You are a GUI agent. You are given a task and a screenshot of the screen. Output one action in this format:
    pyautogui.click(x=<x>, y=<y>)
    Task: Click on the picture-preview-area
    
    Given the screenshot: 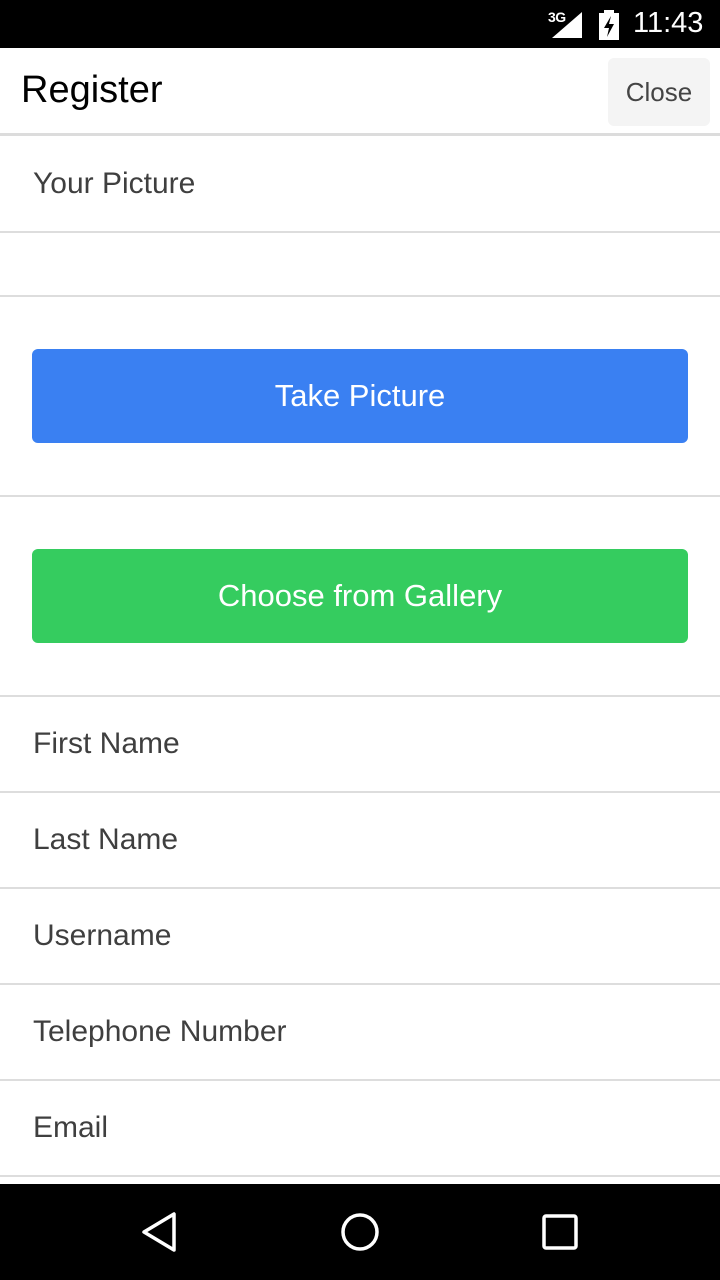 What is the action you would take?
    pyautogui.click(x=360, y=265)
    